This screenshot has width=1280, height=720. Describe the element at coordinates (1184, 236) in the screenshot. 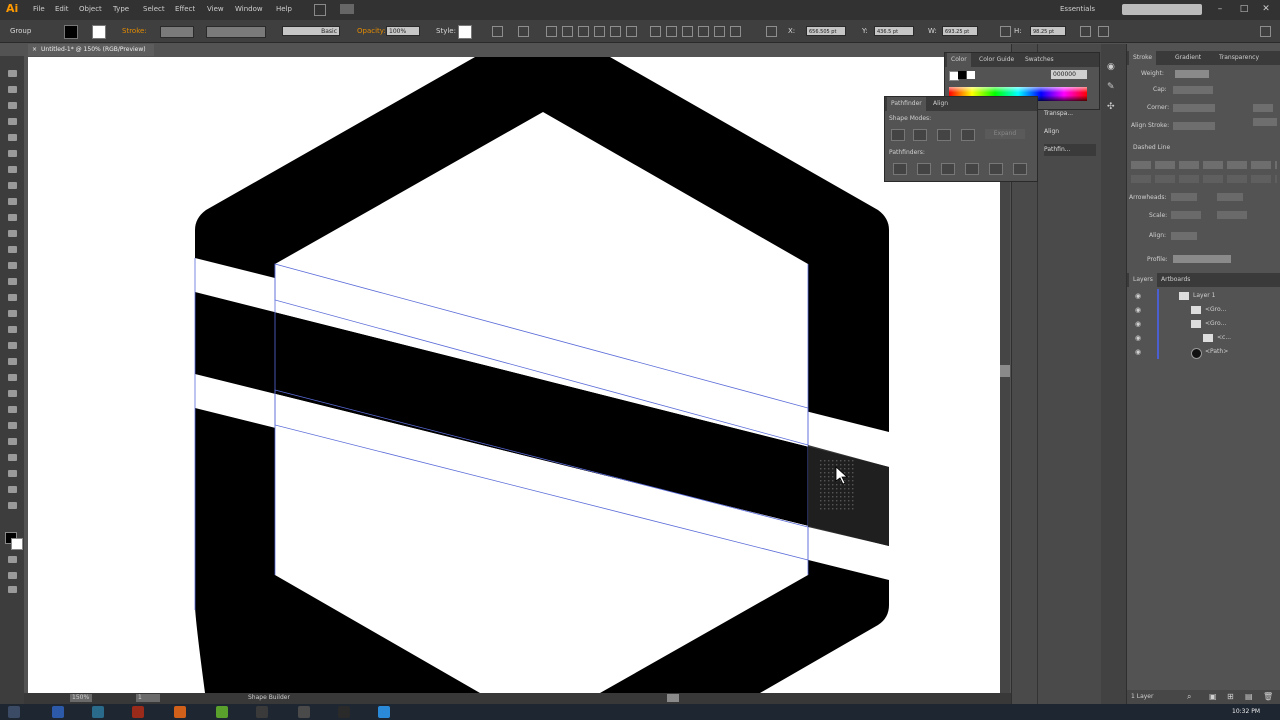

I see `arrow-align-buttons` at that location.